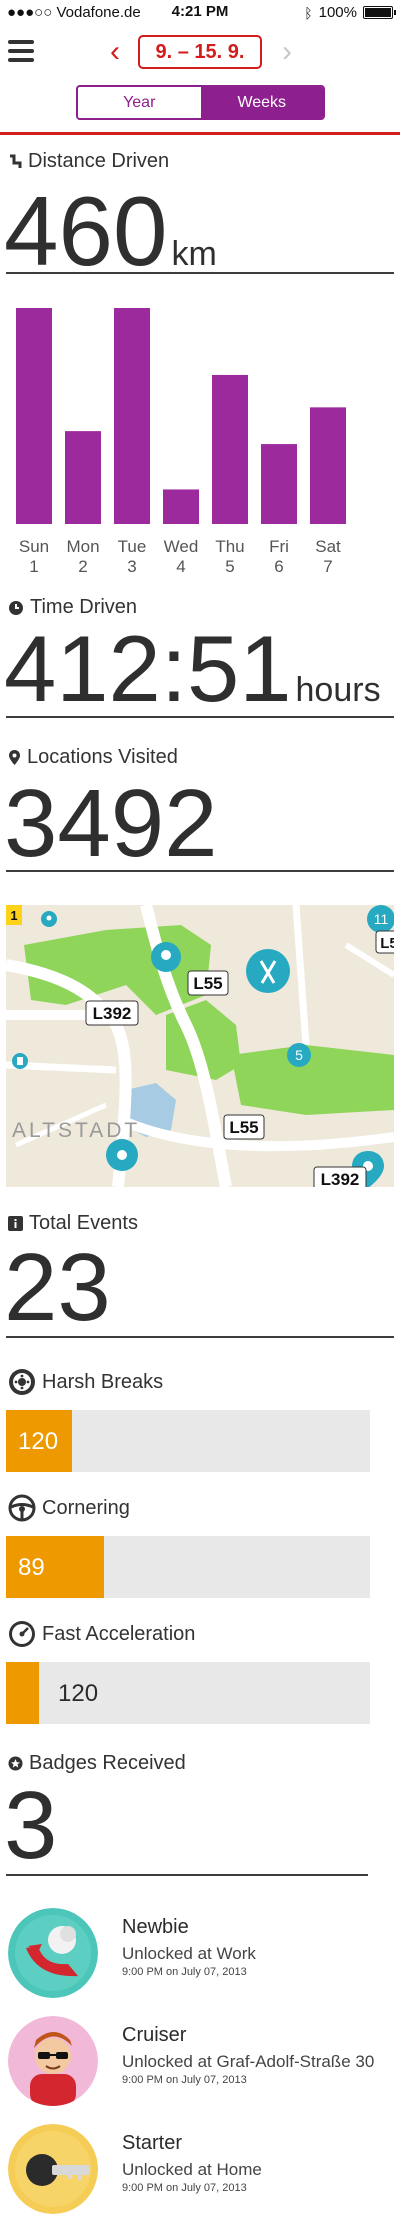  What do you see at coordinates (328, 465) in the screenshot?
I see `chart-bar-sat` at bounding box center [328, 465].